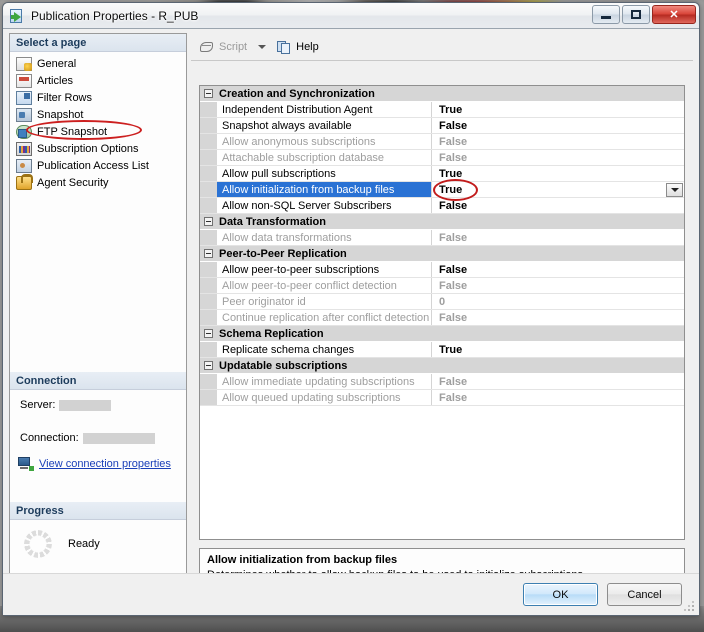  What do you see at coordinates (307, 46) in the screenshot?
I see `help-label: Help` at bounding box center [307, 46].